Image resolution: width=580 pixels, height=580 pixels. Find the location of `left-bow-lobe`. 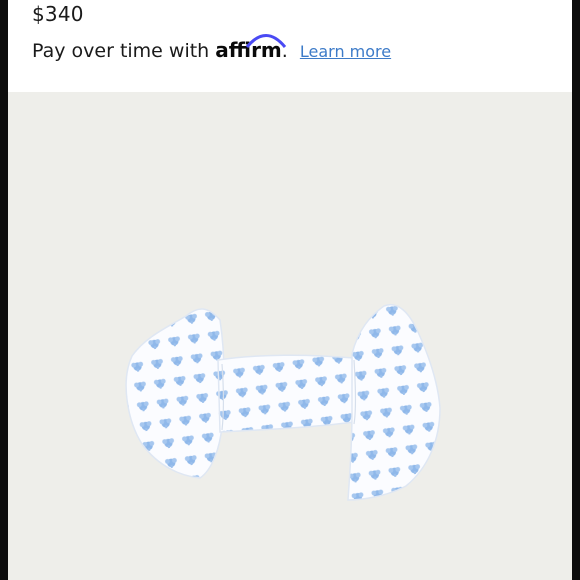

left-bow-lobe is located at coordinates (175, 393).